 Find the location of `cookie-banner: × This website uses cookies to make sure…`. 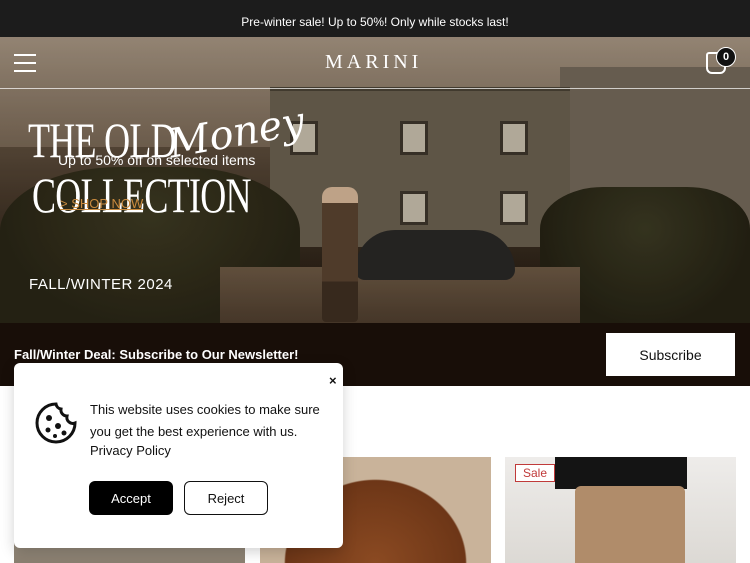

cookie-banner: × This website uses cookies to make sure… is located at coordinates (178, 455).